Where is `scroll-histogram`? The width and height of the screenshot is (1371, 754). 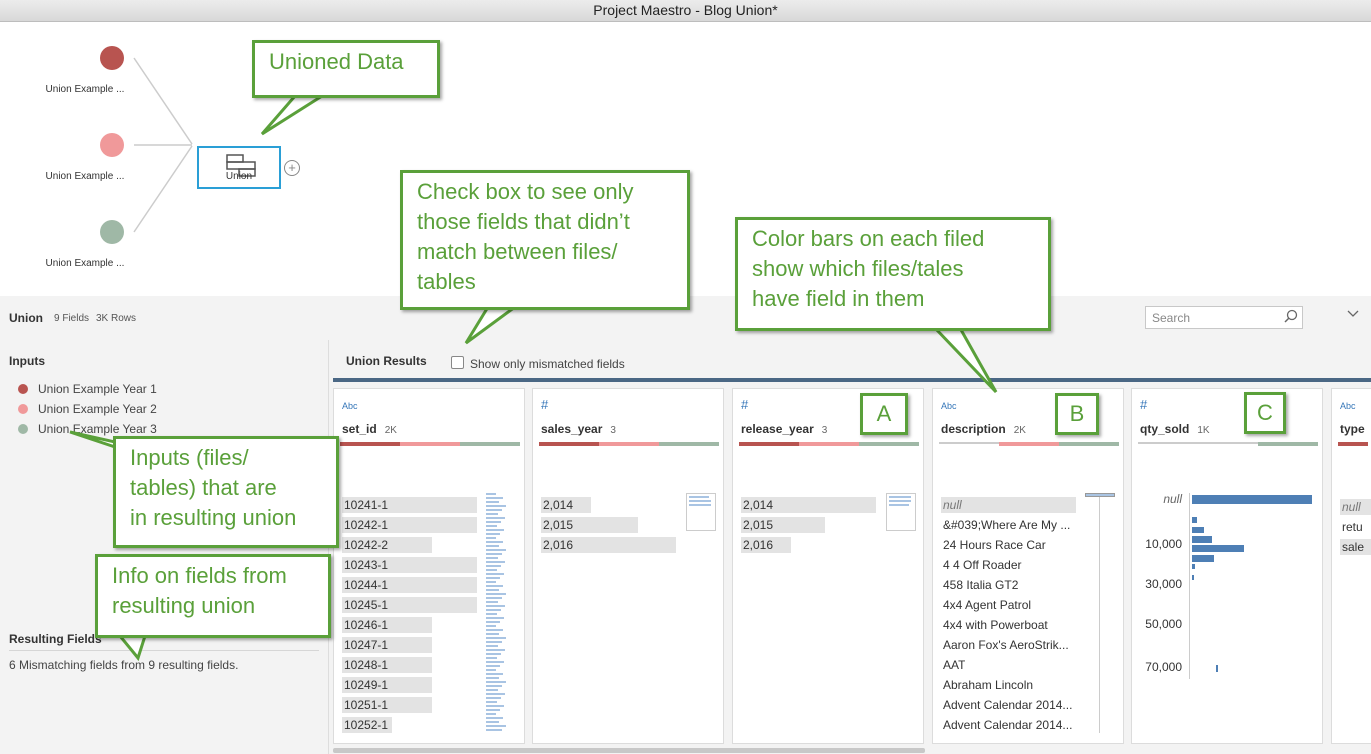 scroll-histogram is located at coordinates (500, 613).